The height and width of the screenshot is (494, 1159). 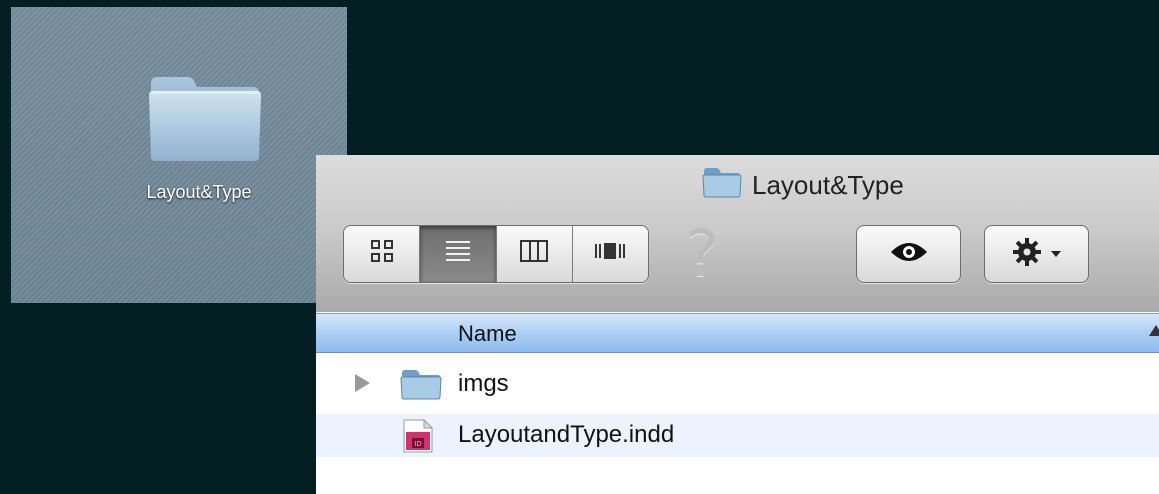 I want to click on list-view-icon, so click(x=458, y=254).